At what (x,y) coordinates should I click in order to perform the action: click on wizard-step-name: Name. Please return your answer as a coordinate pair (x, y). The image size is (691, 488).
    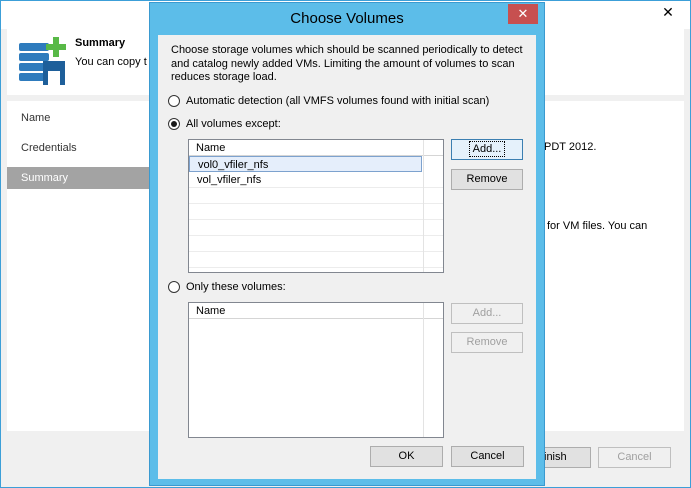
    Looking at the image, I should click on (79, 118).